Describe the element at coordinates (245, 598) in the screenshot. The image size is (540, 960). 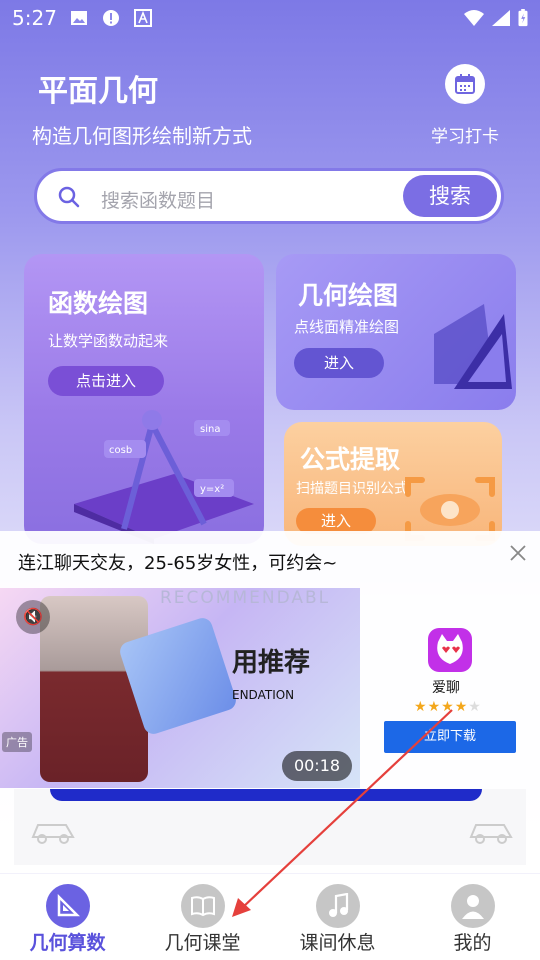
I see `ad-image-text: RECOMMENDABL` at that location.